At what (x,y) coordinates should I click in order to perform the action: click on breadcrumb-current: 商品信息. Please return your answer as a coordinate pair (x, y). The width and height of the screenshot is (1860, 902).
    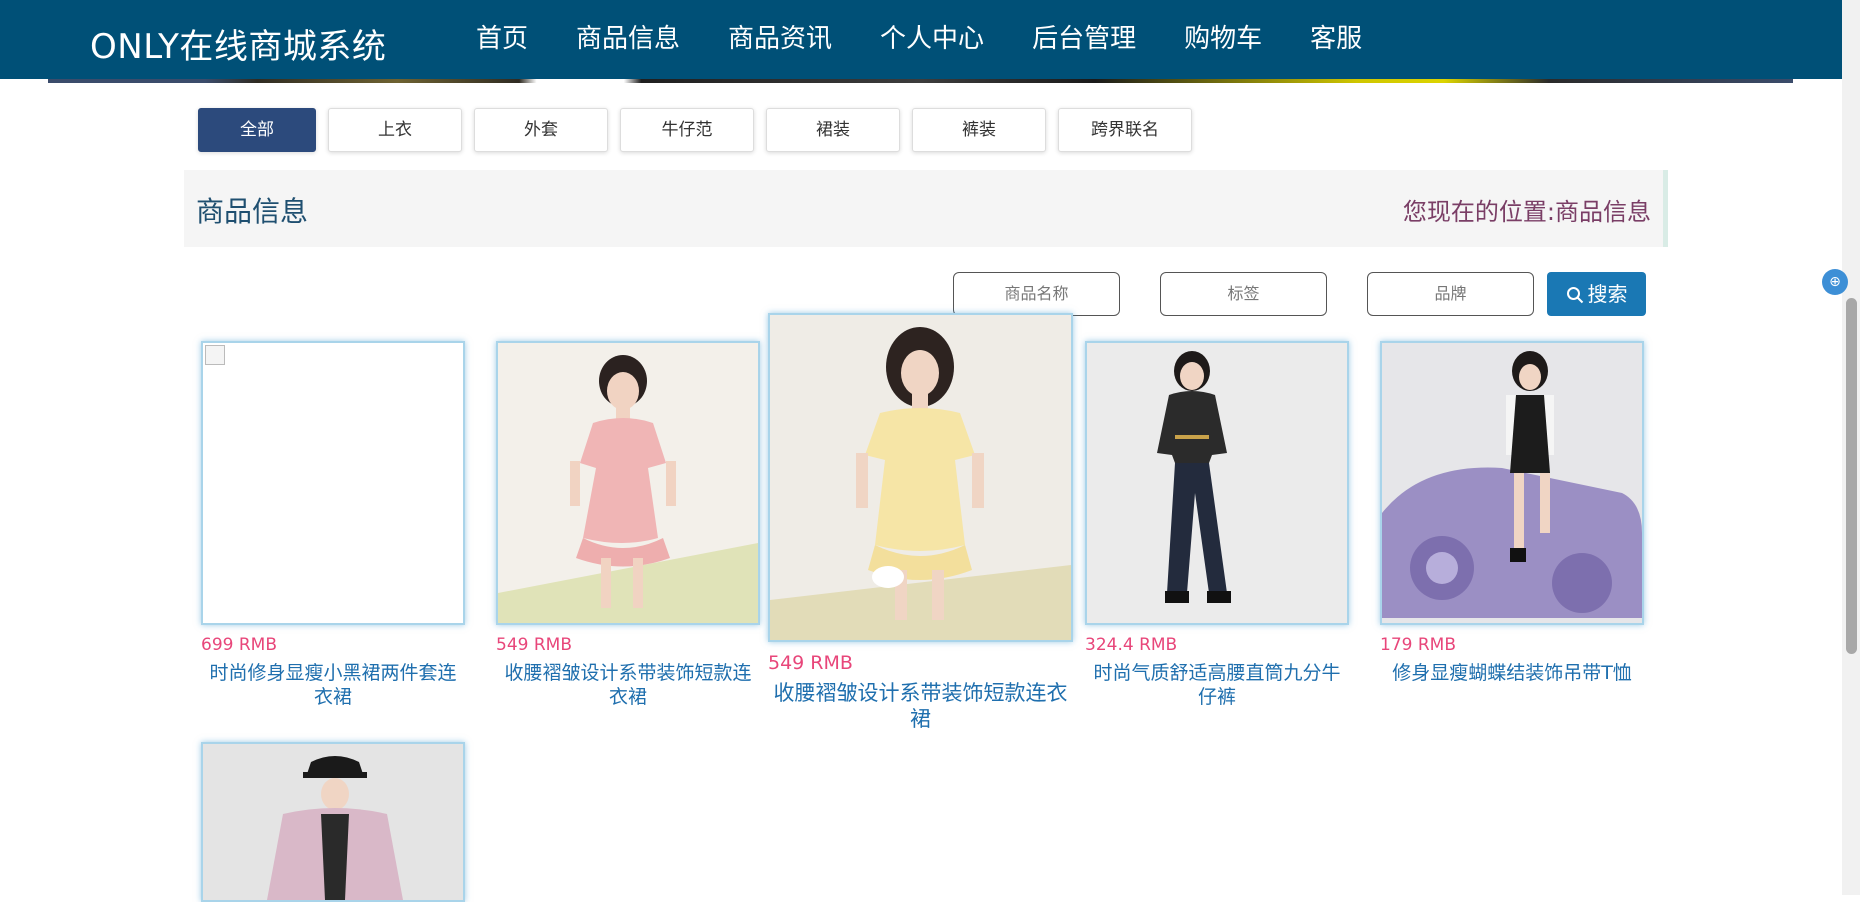
    Looking at the image, I should click on (1603, 212).